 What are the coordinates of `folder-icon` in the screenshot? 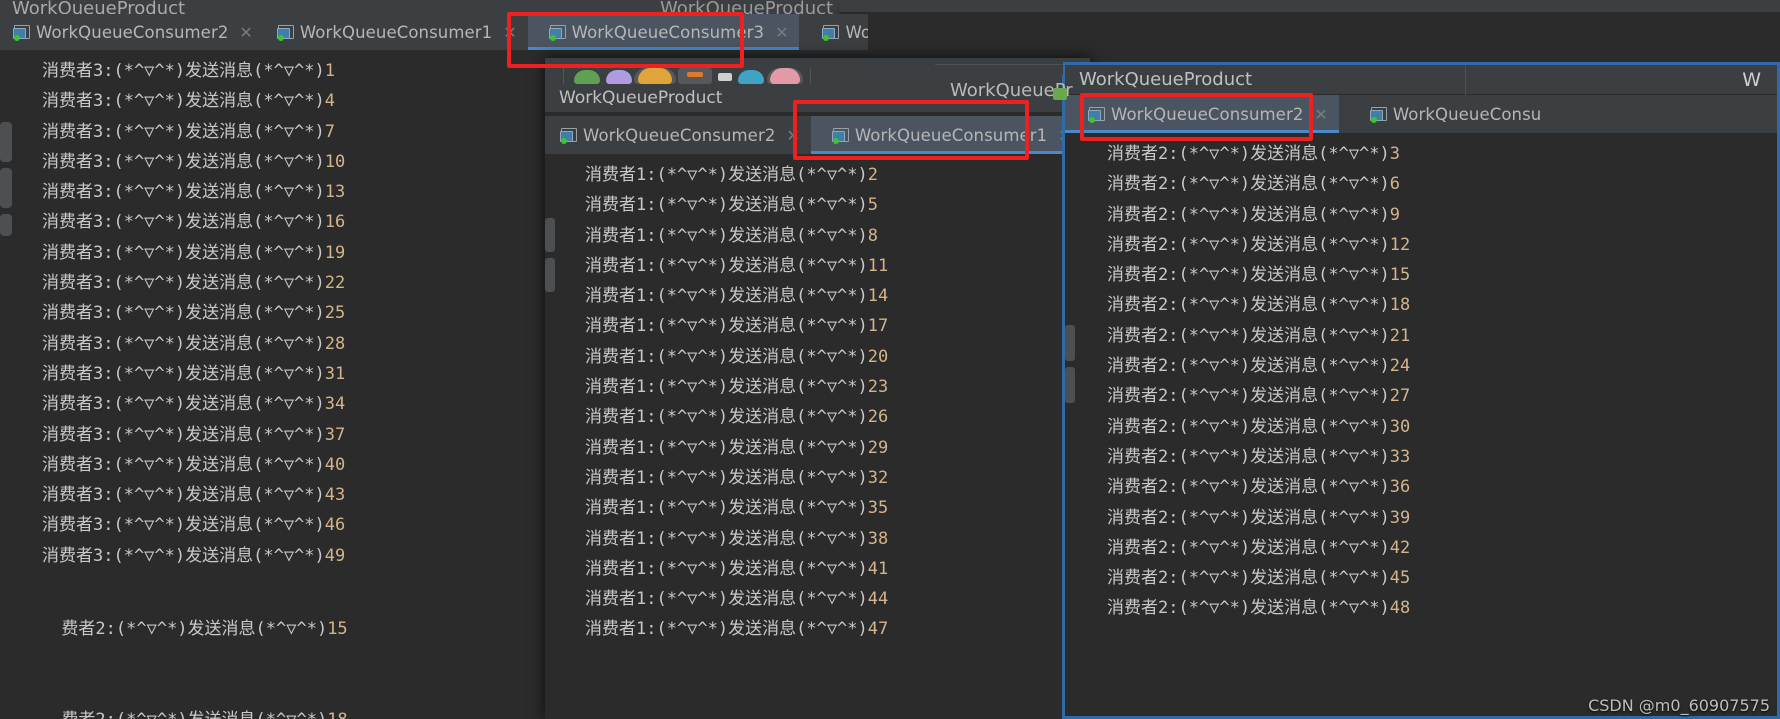 It's located at (1060, 94).